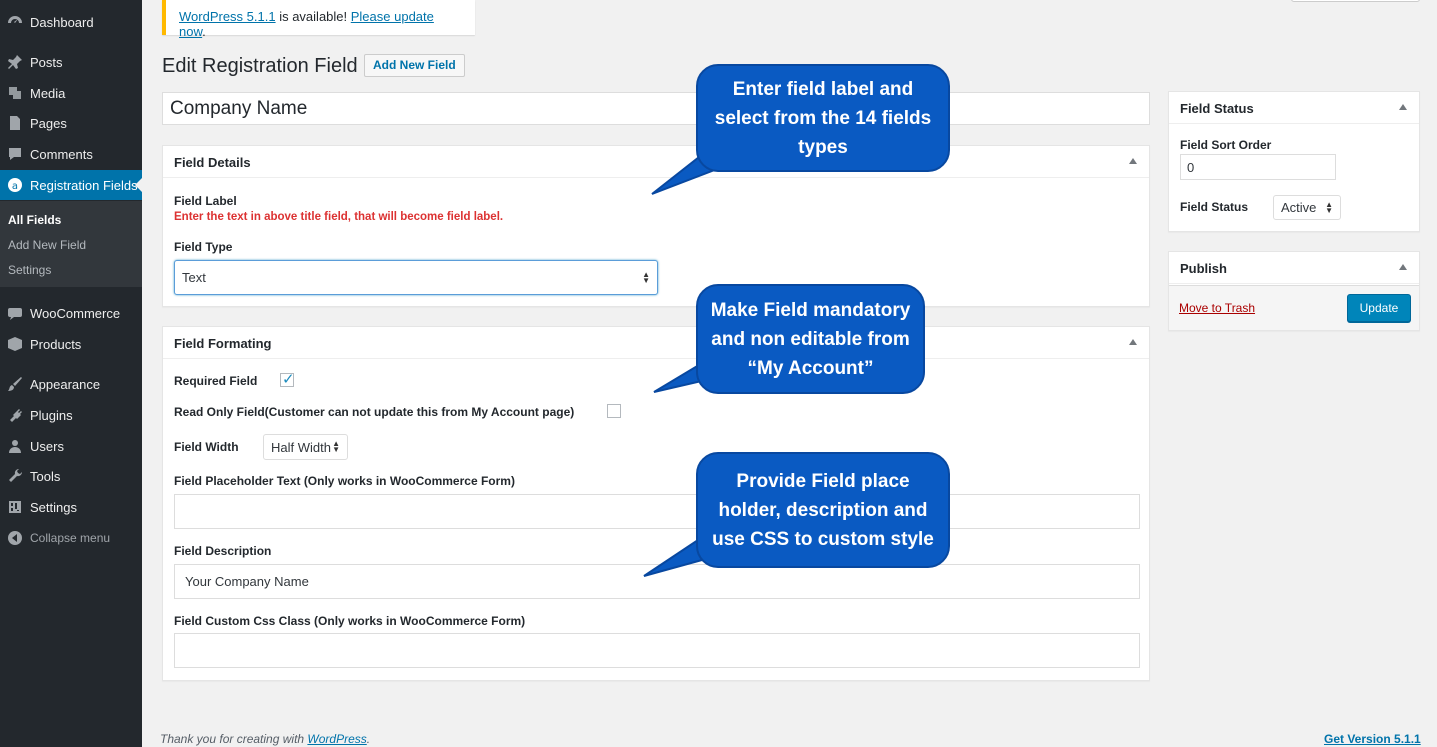 The width and height of the screenshot is (1437, 747). I want to click on wrench-icon, so click(15, 476).